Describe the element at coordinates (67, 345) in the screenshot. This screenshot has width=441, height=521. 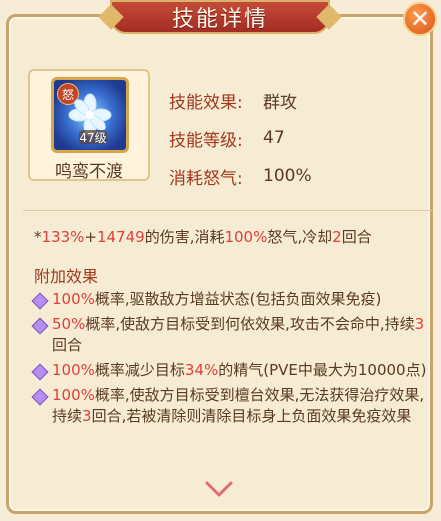
I see `effect-desc: 回合` at that location.